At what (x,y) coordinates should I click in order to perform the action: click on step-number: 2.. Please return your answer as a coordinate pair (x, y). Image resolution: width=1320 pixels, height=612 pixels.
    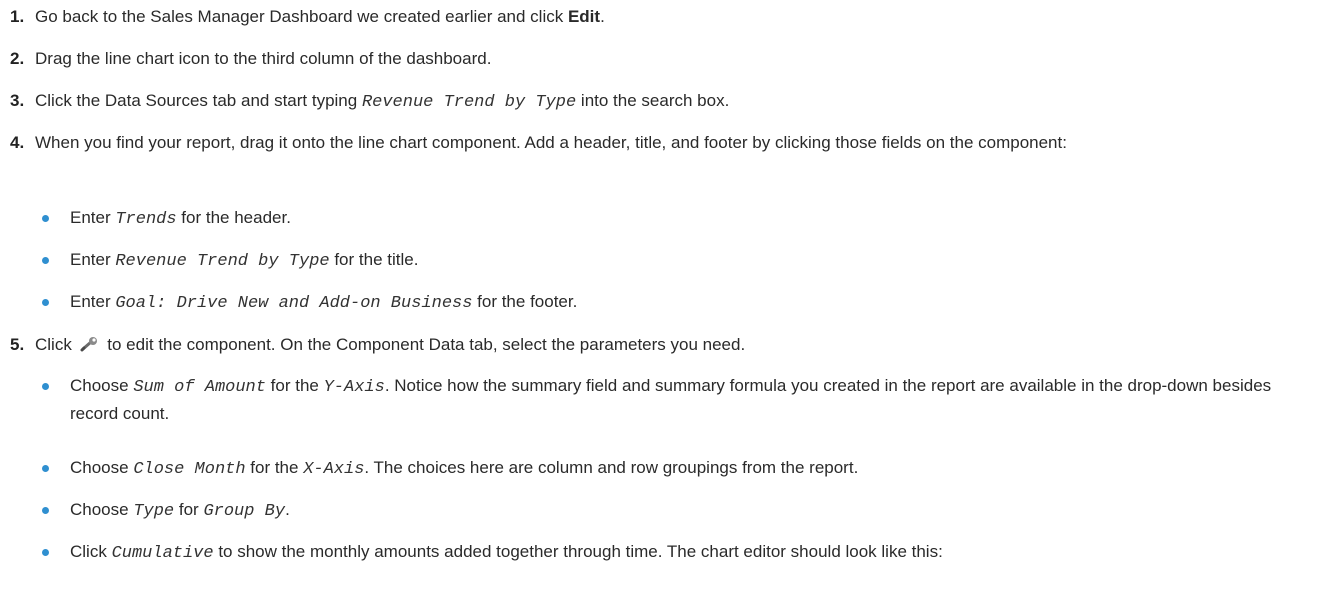
    Looking at the image, I should click on (17, 58).